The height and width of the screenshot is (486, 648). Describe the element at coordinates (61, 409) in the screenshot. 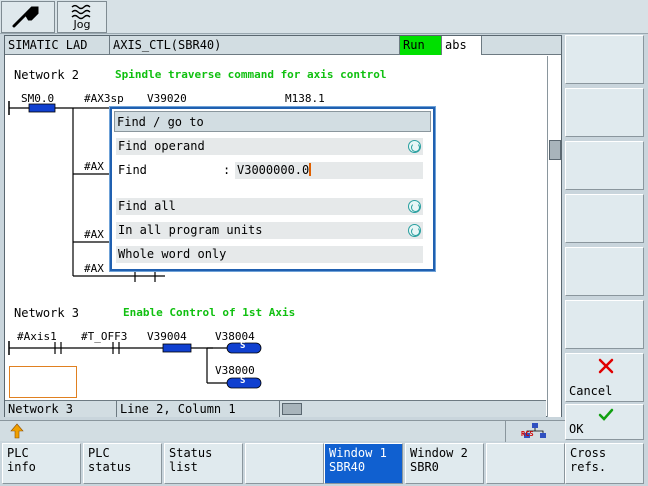

I see `current-network-label: Network 3` at that location.